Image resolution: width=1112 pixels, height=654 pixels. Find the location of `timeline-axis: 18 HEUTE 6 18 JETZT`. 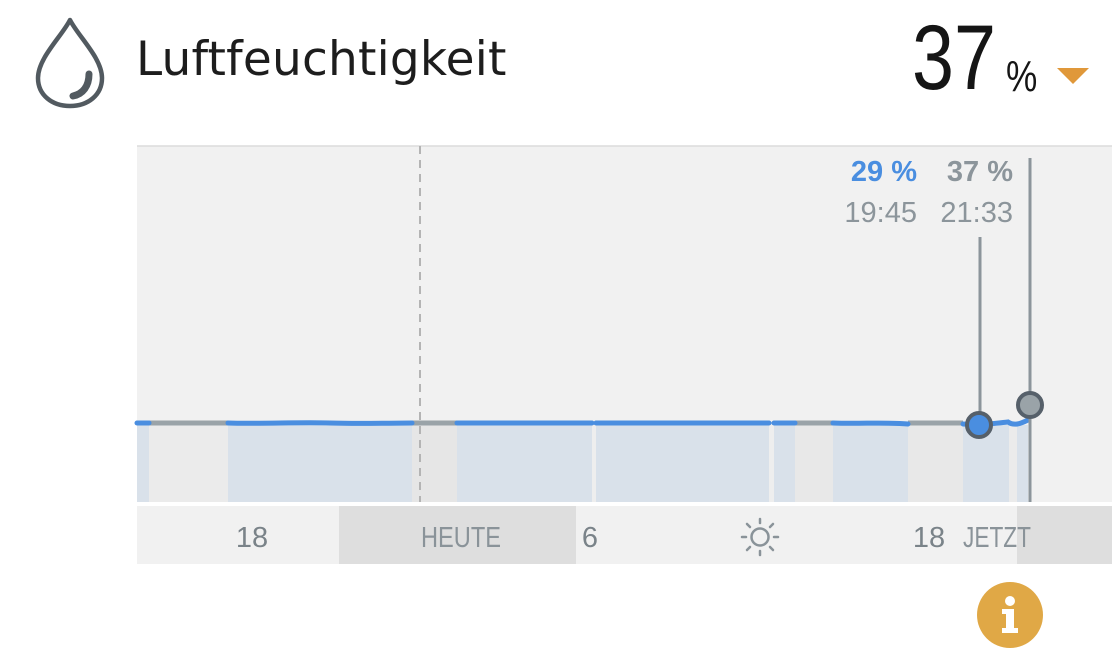

timeline-axis: 18 HEUTE 6 18 JETZT is located at coordinates (624, 535).